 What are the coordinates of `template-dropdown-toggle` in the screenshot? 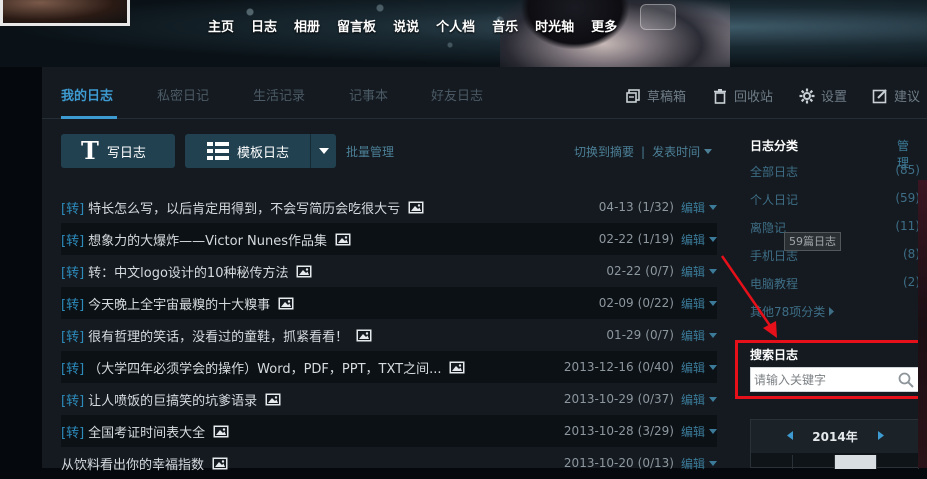 It's located at (323, 151).